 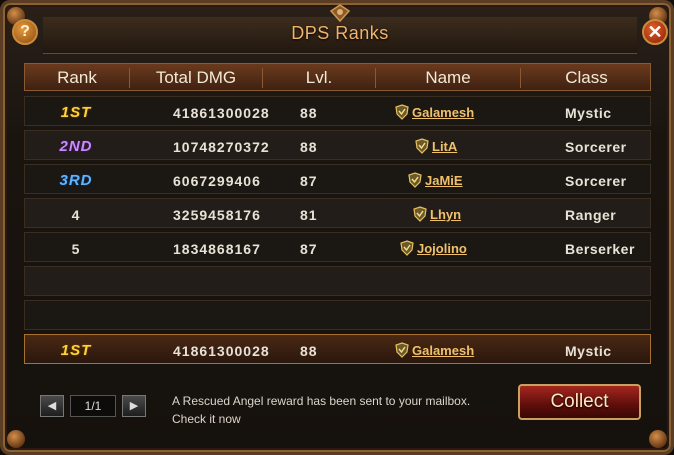 What do you see at coordinates (337, 77) in the screenshot?
I see `table-header: Rank Total DMG Lvl. Name Class` at bounding box center [337, 77].